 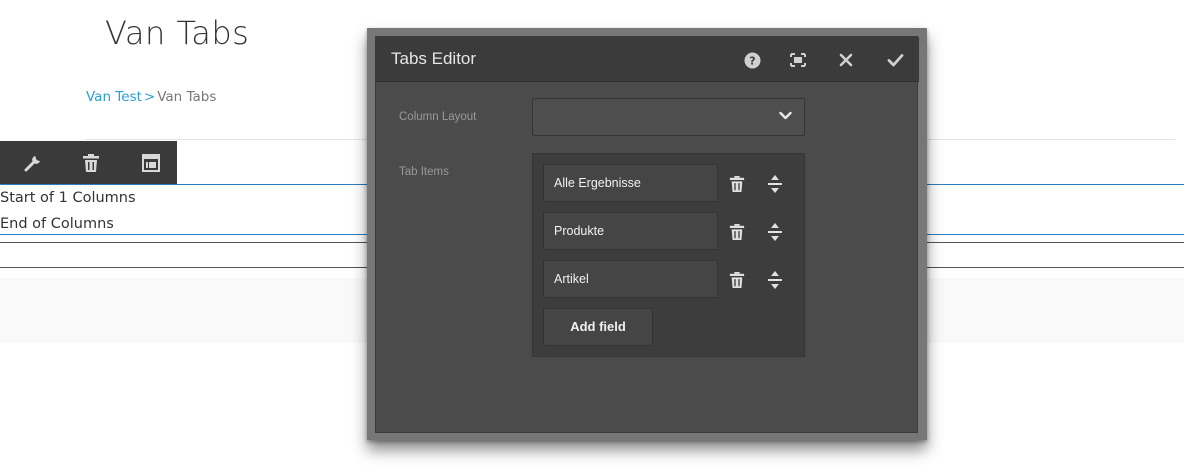 What do you see at coordinates (630, 279) in the screenshot?
I see `tab-item-input: Artikel` at bounding box center [630, 279].